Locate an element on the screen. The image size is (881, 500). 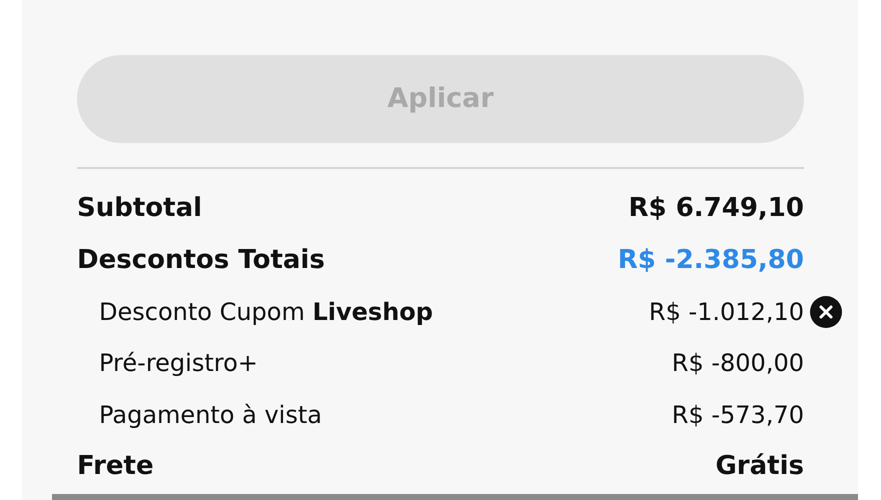
summary-label: Pré-registro+ is located at coordinates (178, 364).